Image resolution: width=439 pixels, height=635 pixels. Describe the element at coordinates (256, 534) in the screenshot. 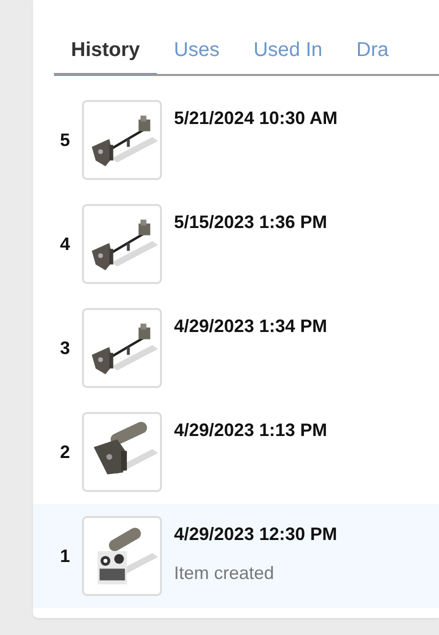

I see `version-date: 4/29/2023 12:30 PM` at that location.